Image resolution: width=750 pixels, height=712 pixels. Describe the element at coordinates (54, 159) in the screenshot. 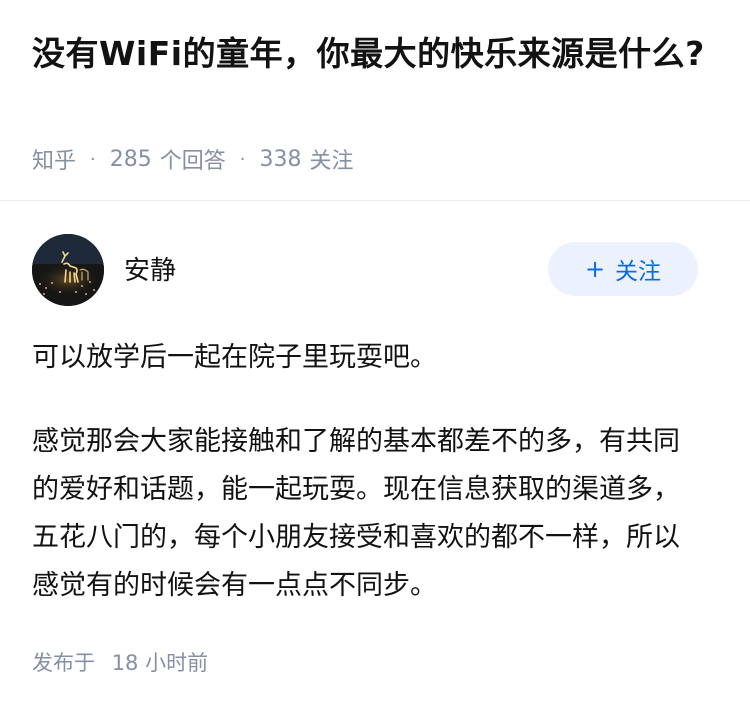

I see `source-label: 知乎` at that location.